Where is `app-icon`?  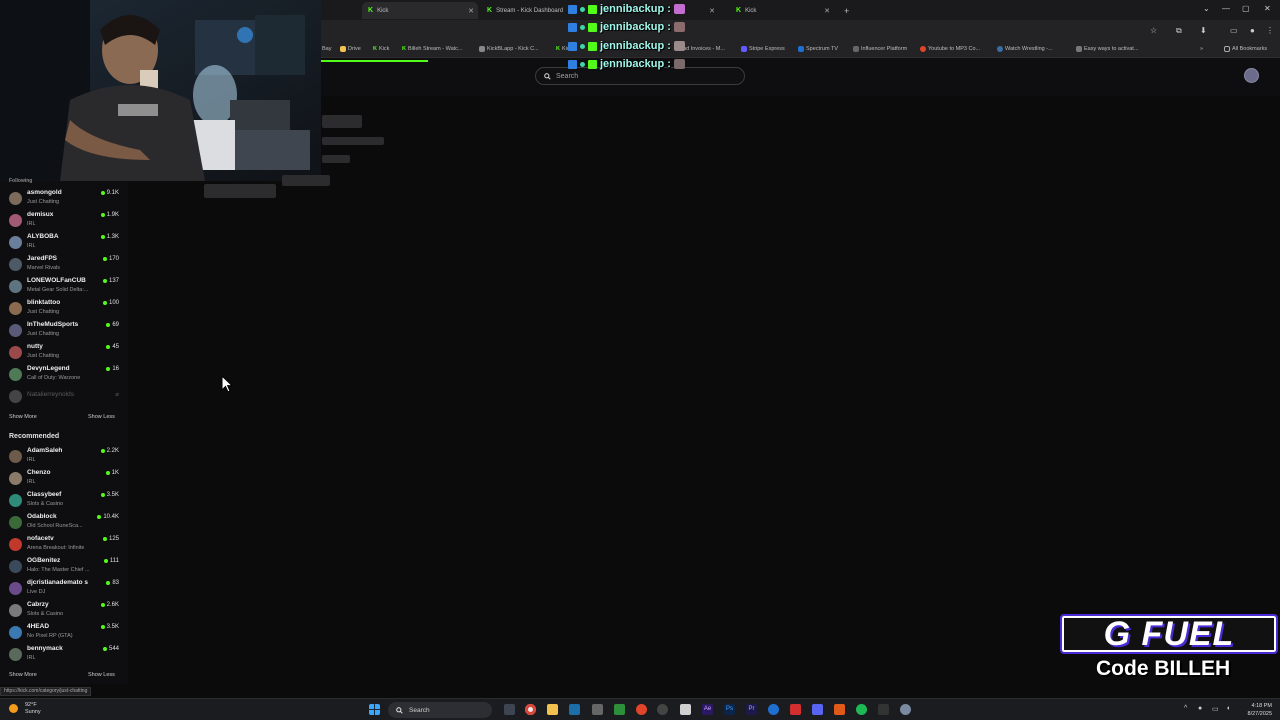 app-icon is located at coordinates (685, 709).